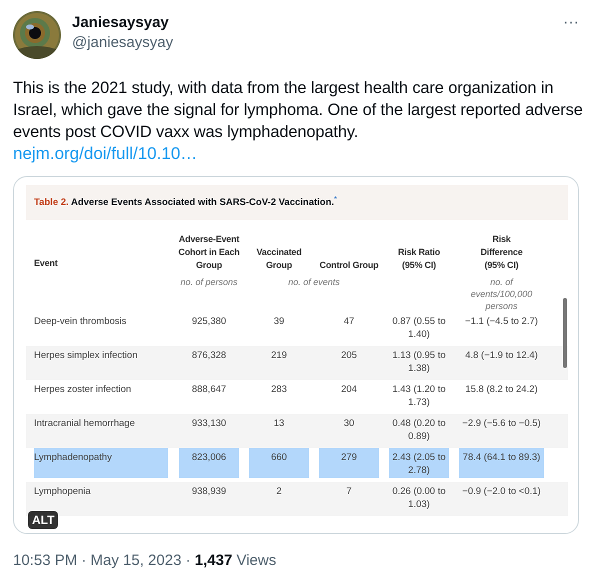  Describe the element at coordinates (80, 321) in the screenshot. I see `table-cell-text: Deep-vein thrombosis` at that location.